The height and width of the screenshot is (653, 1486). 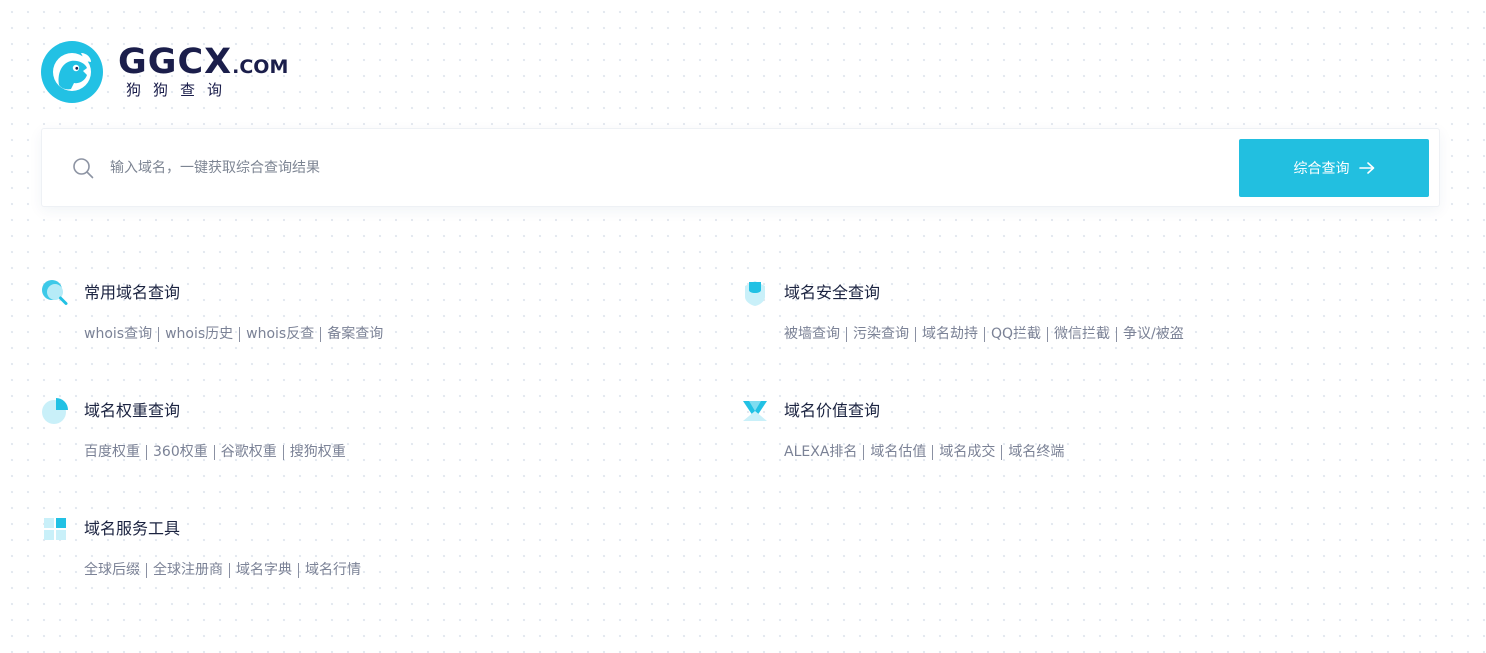 I want to click on category-title: 域名服务工具, so click(x=132, y=528).